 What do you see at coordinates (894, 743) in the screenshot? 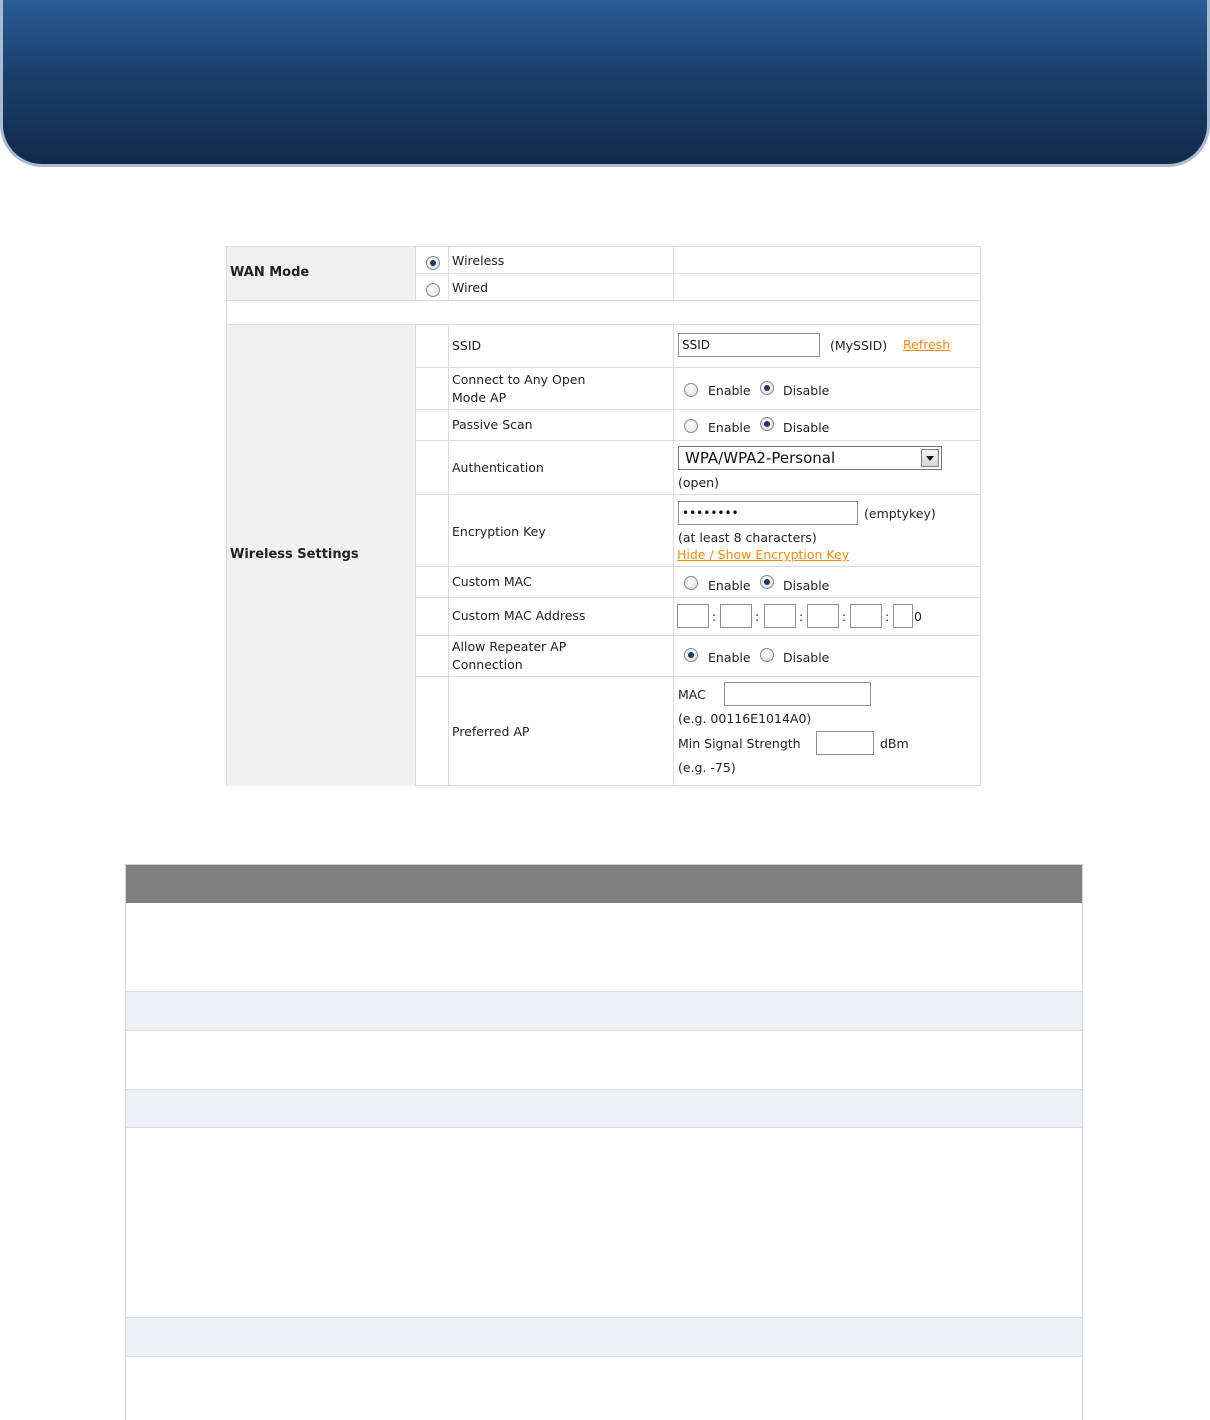
I see `min-signal-unit: dBm` at bounding box center [894, 743].